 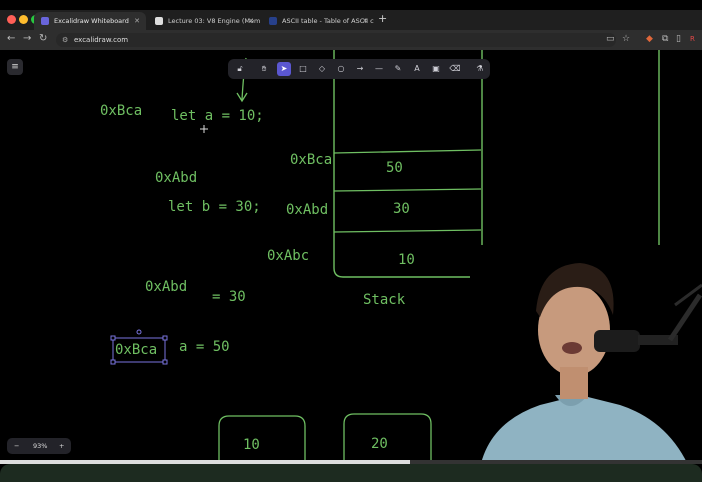 I want to click on rectangle-icon: □, so click(x=303, y=69).